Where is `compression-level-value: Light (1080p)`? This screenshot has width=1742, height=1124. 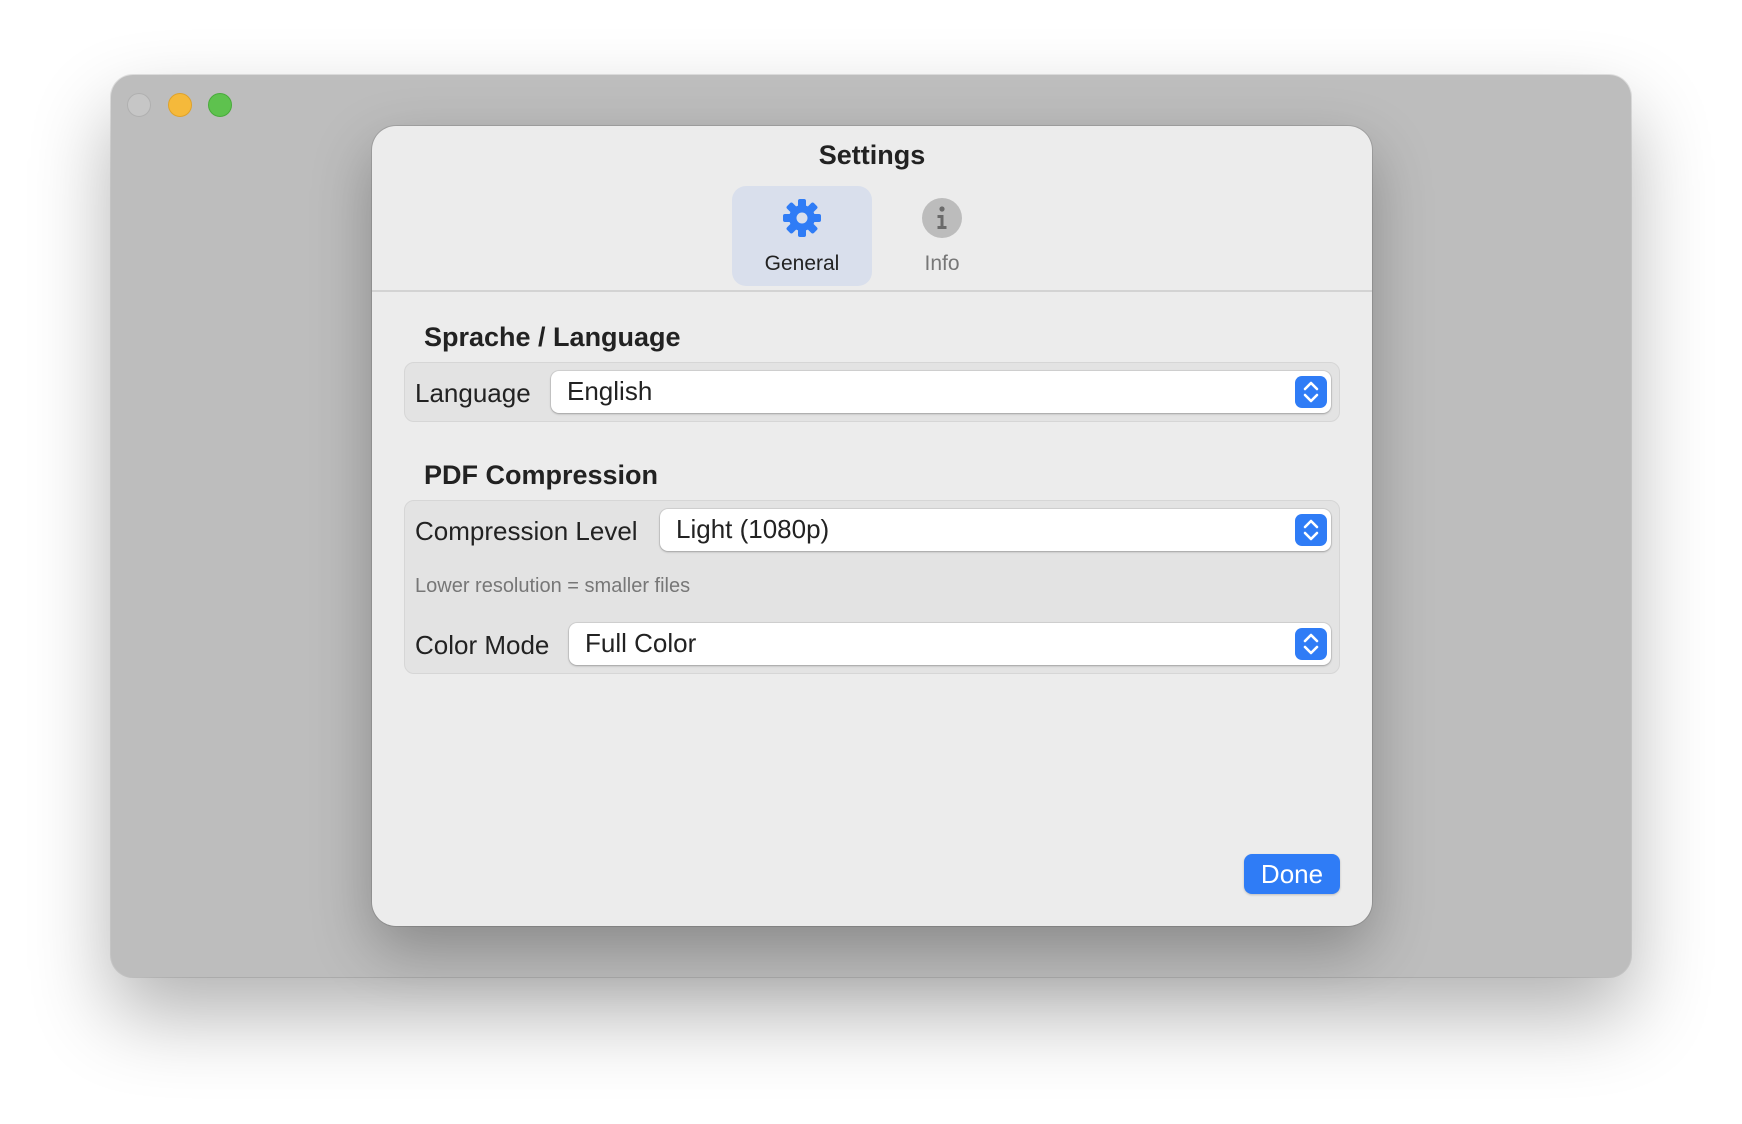
compression-level-value: Light (1080p) is located at coordinates (753, 529).